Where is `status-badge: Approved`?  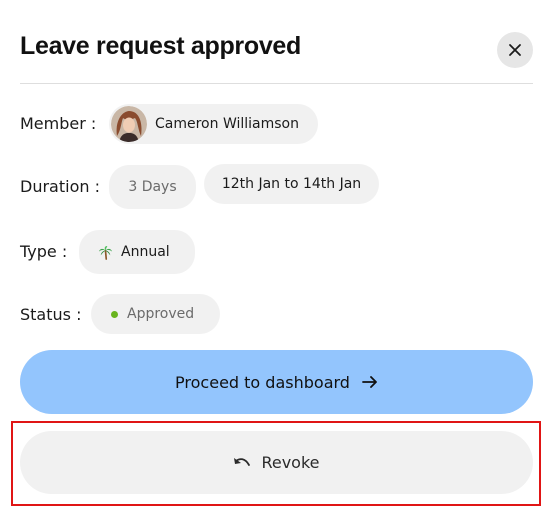
status-badge: Approved is located at coordinates (155, 314).